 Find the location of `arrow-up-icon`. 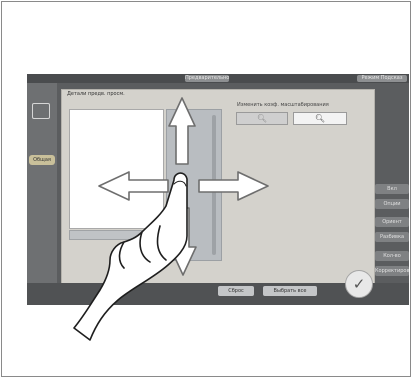

arrow-up-icon is located at coordinates (182, 131).